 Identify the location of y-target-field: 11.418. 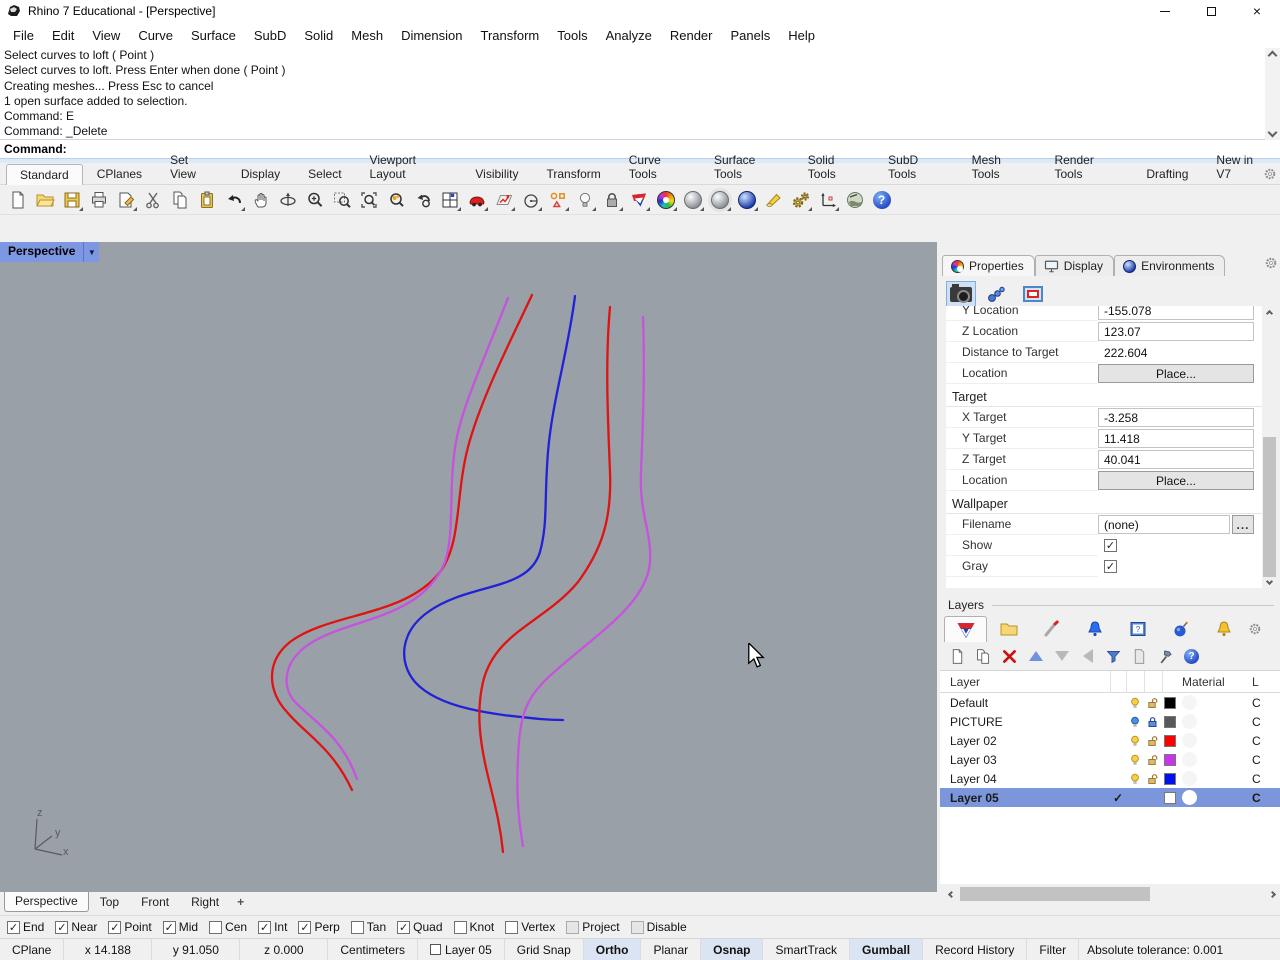
(1176, 438).